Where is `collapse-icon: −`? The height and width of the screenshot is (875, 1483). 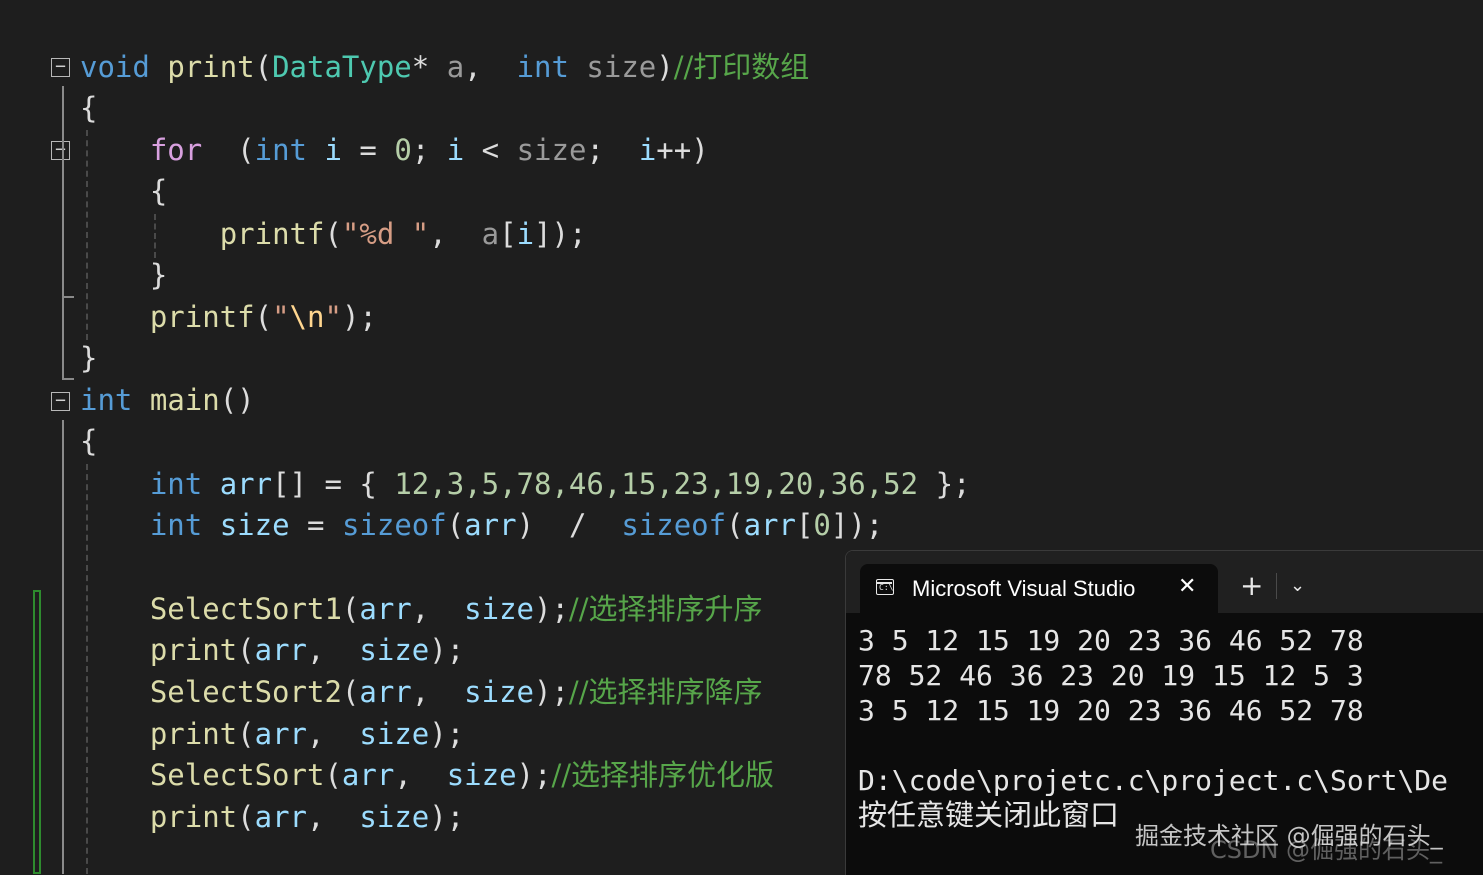
collapse-icon: − is located at coordinates (60, 66).